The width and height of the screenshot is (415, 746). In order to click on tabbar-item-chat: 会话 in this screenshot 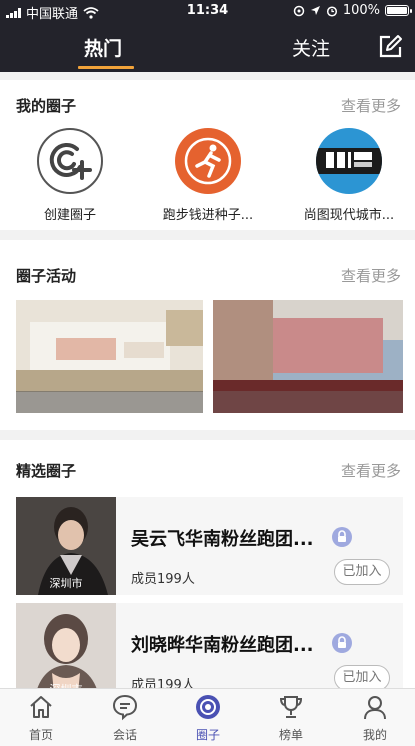, I will do `click(125, 718)`.